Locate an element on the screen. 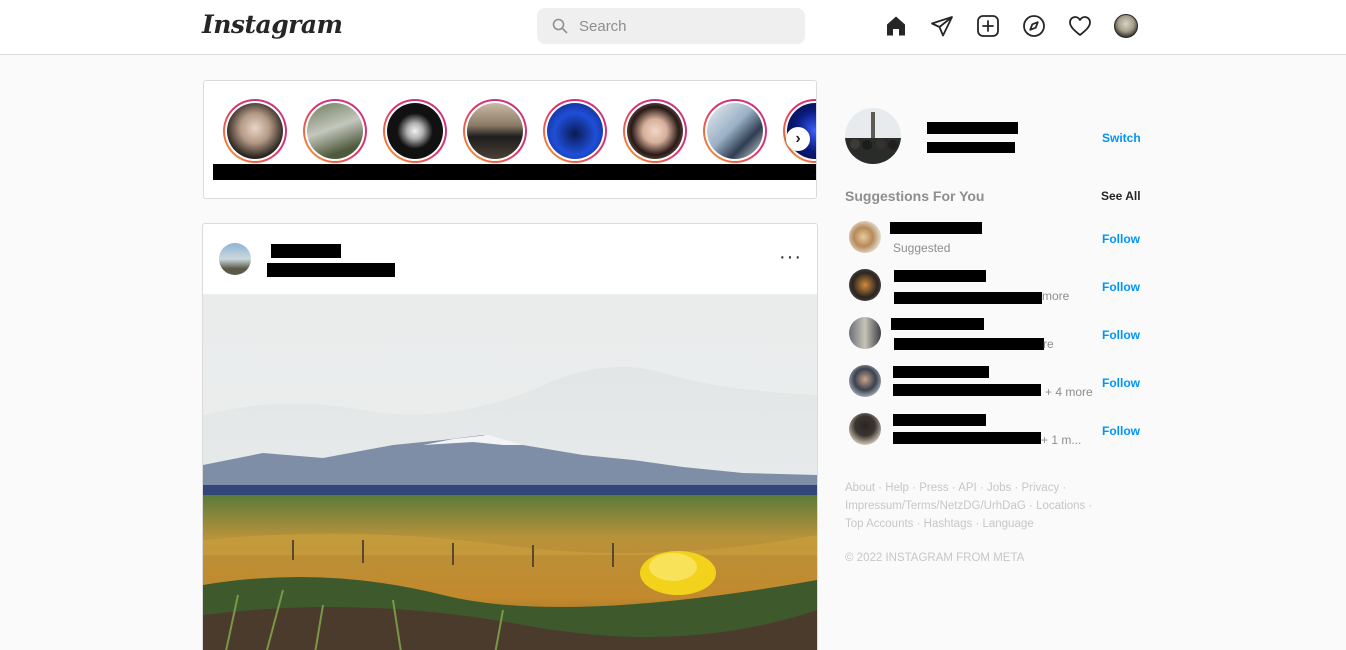 The width and height of the screenshot is (1346, 650). footer-link-api: API is located at coordinates (967, 488).